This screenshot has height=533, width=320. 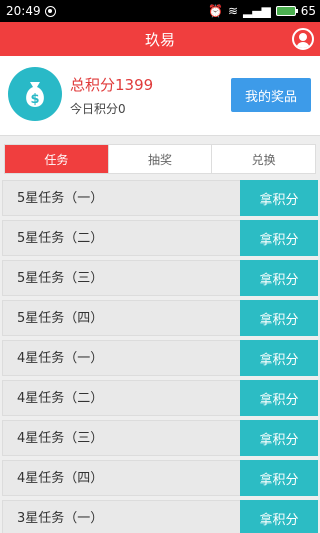 What do you see at coordinates (160, 198) in the screenshot?
I see `task-row: 5星任务（一） 拿积分` at bounding box center [160, 198].